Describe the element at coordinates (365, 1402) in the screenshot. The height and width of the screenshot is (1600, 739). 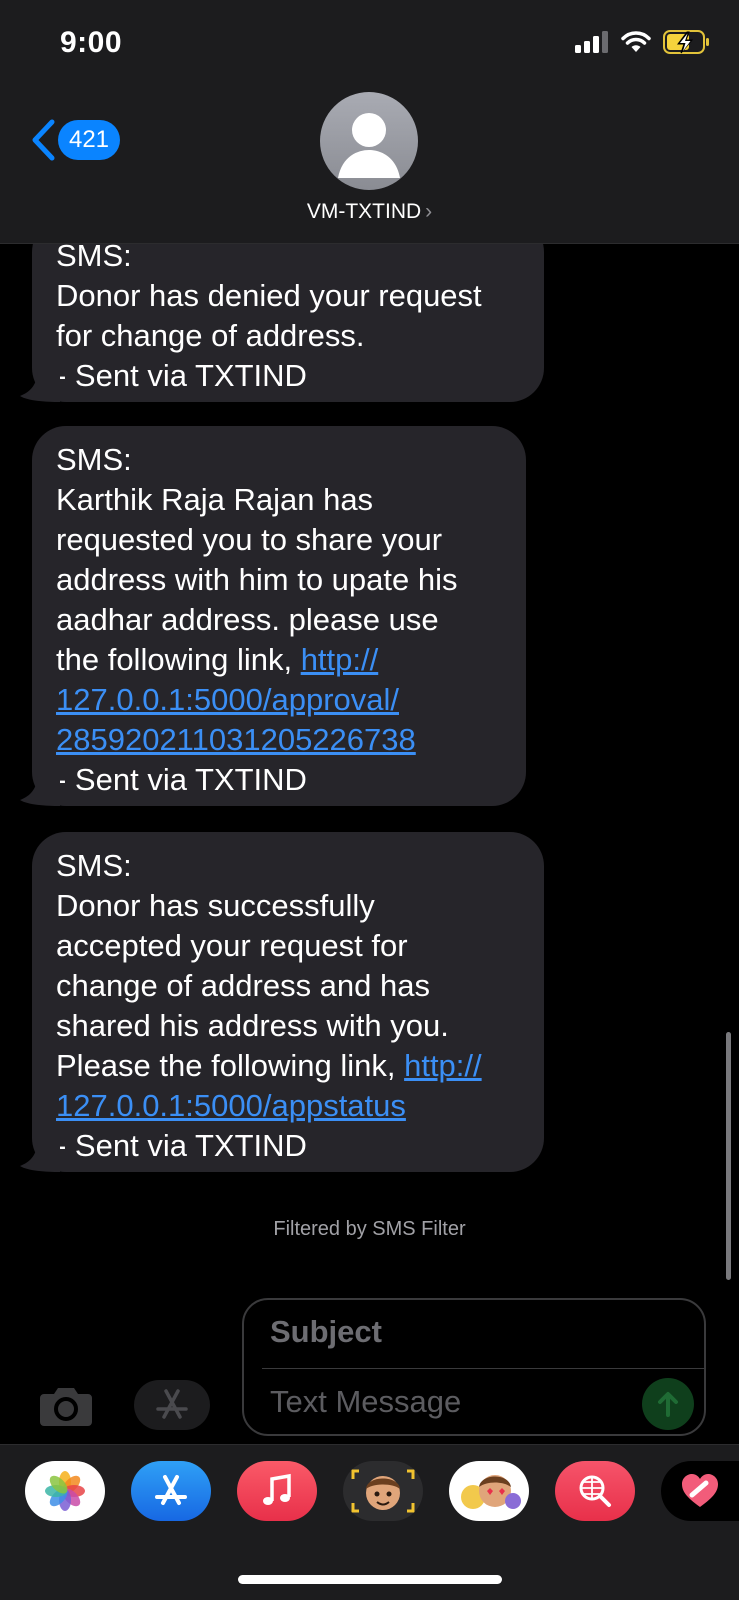
I see `text-message-field: Text Message` at that location.